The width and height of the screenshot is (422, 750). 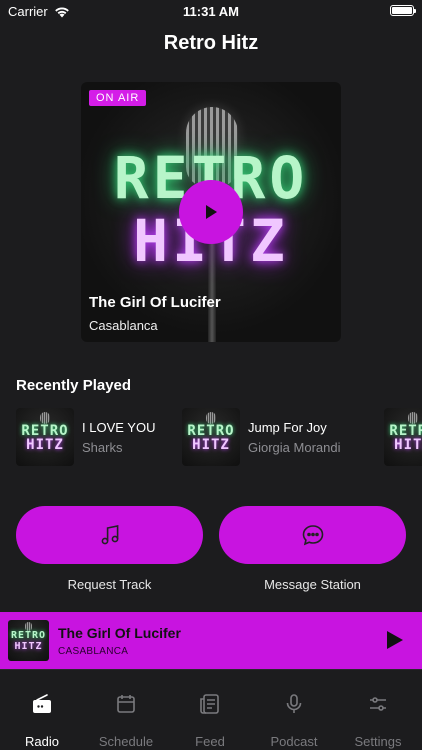 I want to click on status-time: 11:31 AM, so click(x=211, y=11).